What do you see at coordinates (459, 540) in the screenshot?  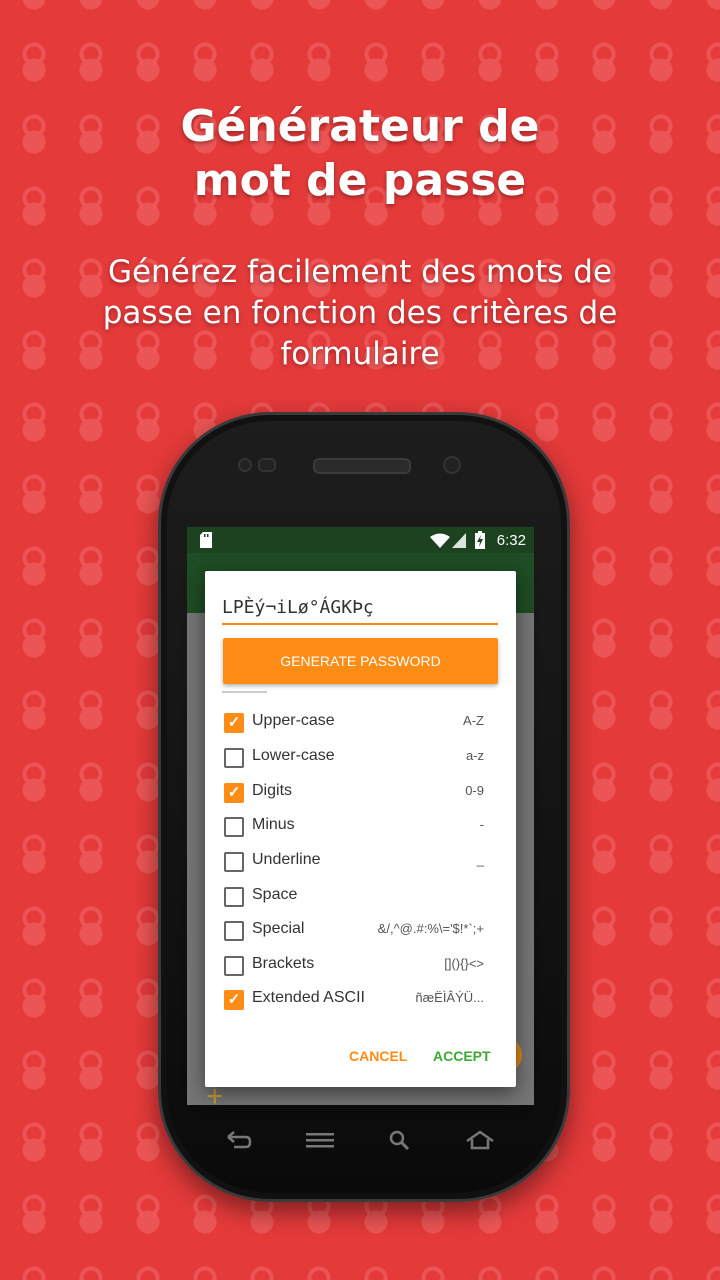 I see `signal-icon` at bounding box center [459, 540].